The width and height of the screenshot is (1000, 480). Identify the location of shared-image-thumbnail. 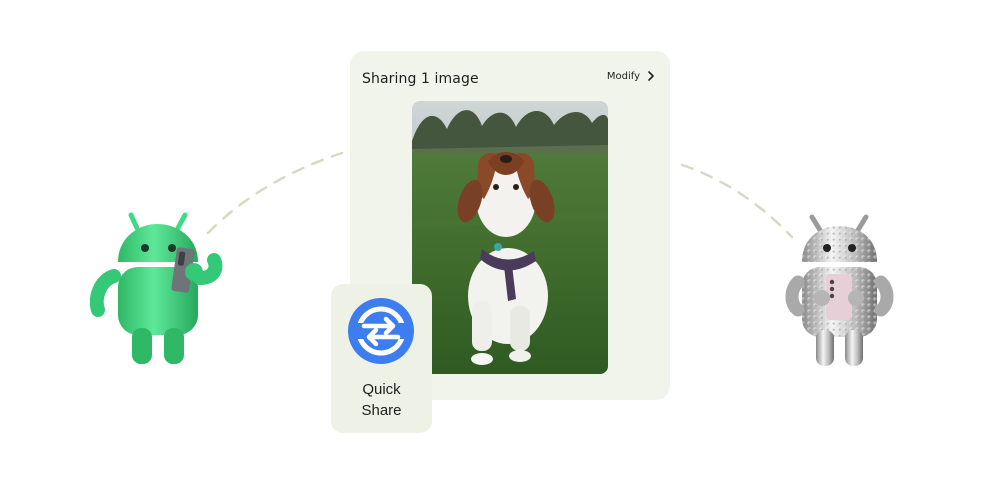
(510, 237).